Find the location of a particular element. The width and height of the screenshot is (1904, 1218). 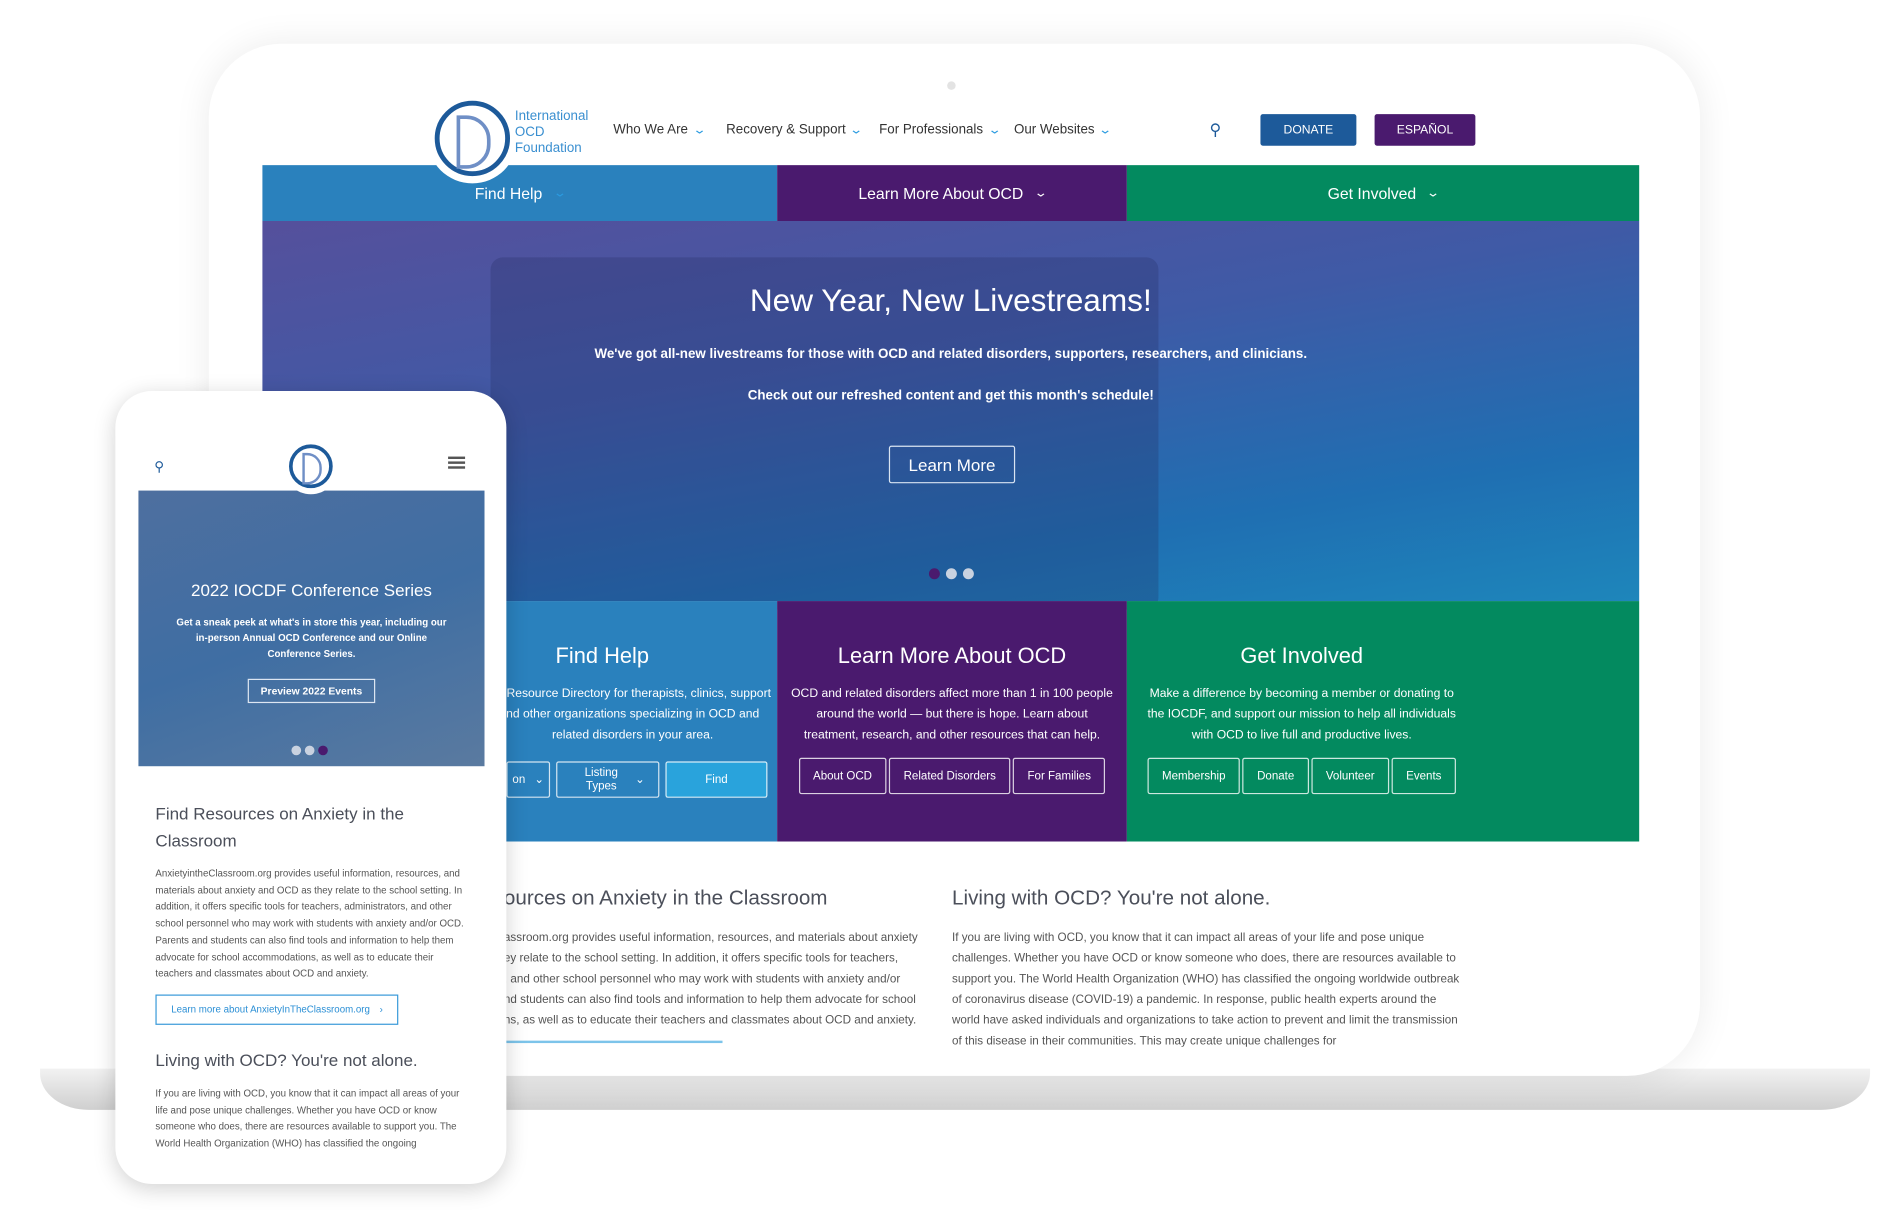

donate-button: DONATE is located at coordinates (1308, 130).